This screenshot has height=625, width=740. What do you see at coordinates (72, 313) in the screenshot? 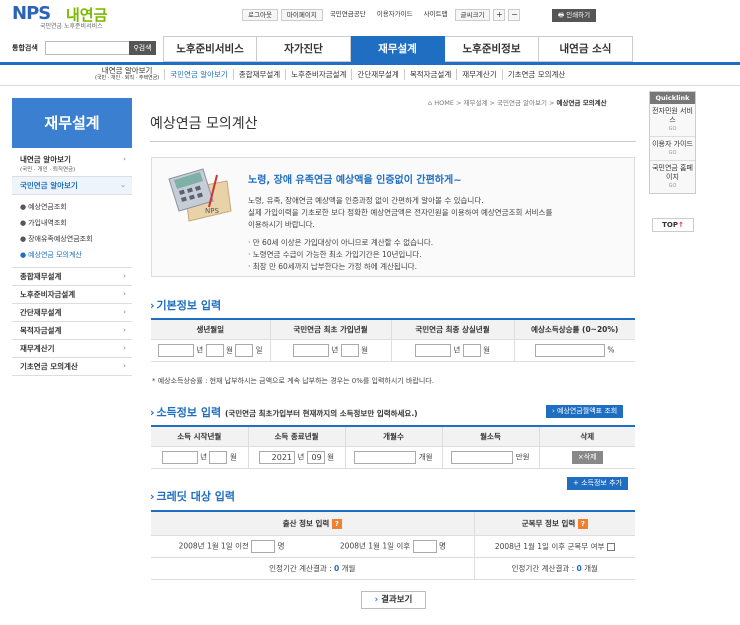
I see `sidebar-item-simple-planning: 간단재무설계 ›` at bounding box center [72, 313].